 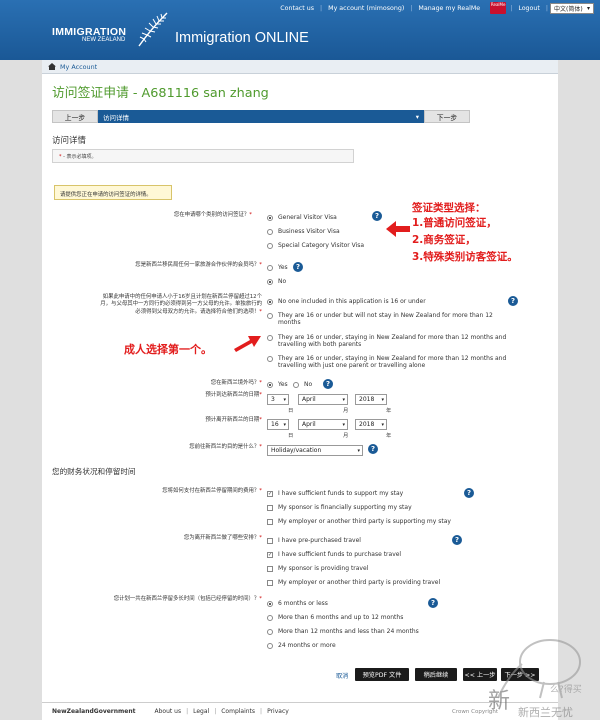 What do you see at coordinates (366, 8) in the screenshot?
I see `my-account-link: My account (mimosong)` at bounding box center [366, 8].